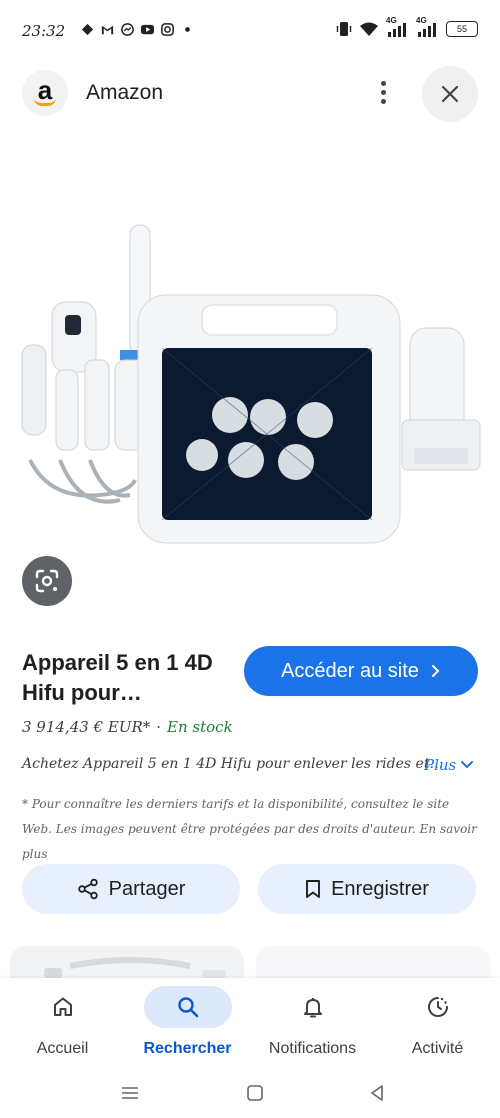 Image resolution: width=500 pixels, height=1118 pixels. I want to click on home-icon, so click(62, 1006).